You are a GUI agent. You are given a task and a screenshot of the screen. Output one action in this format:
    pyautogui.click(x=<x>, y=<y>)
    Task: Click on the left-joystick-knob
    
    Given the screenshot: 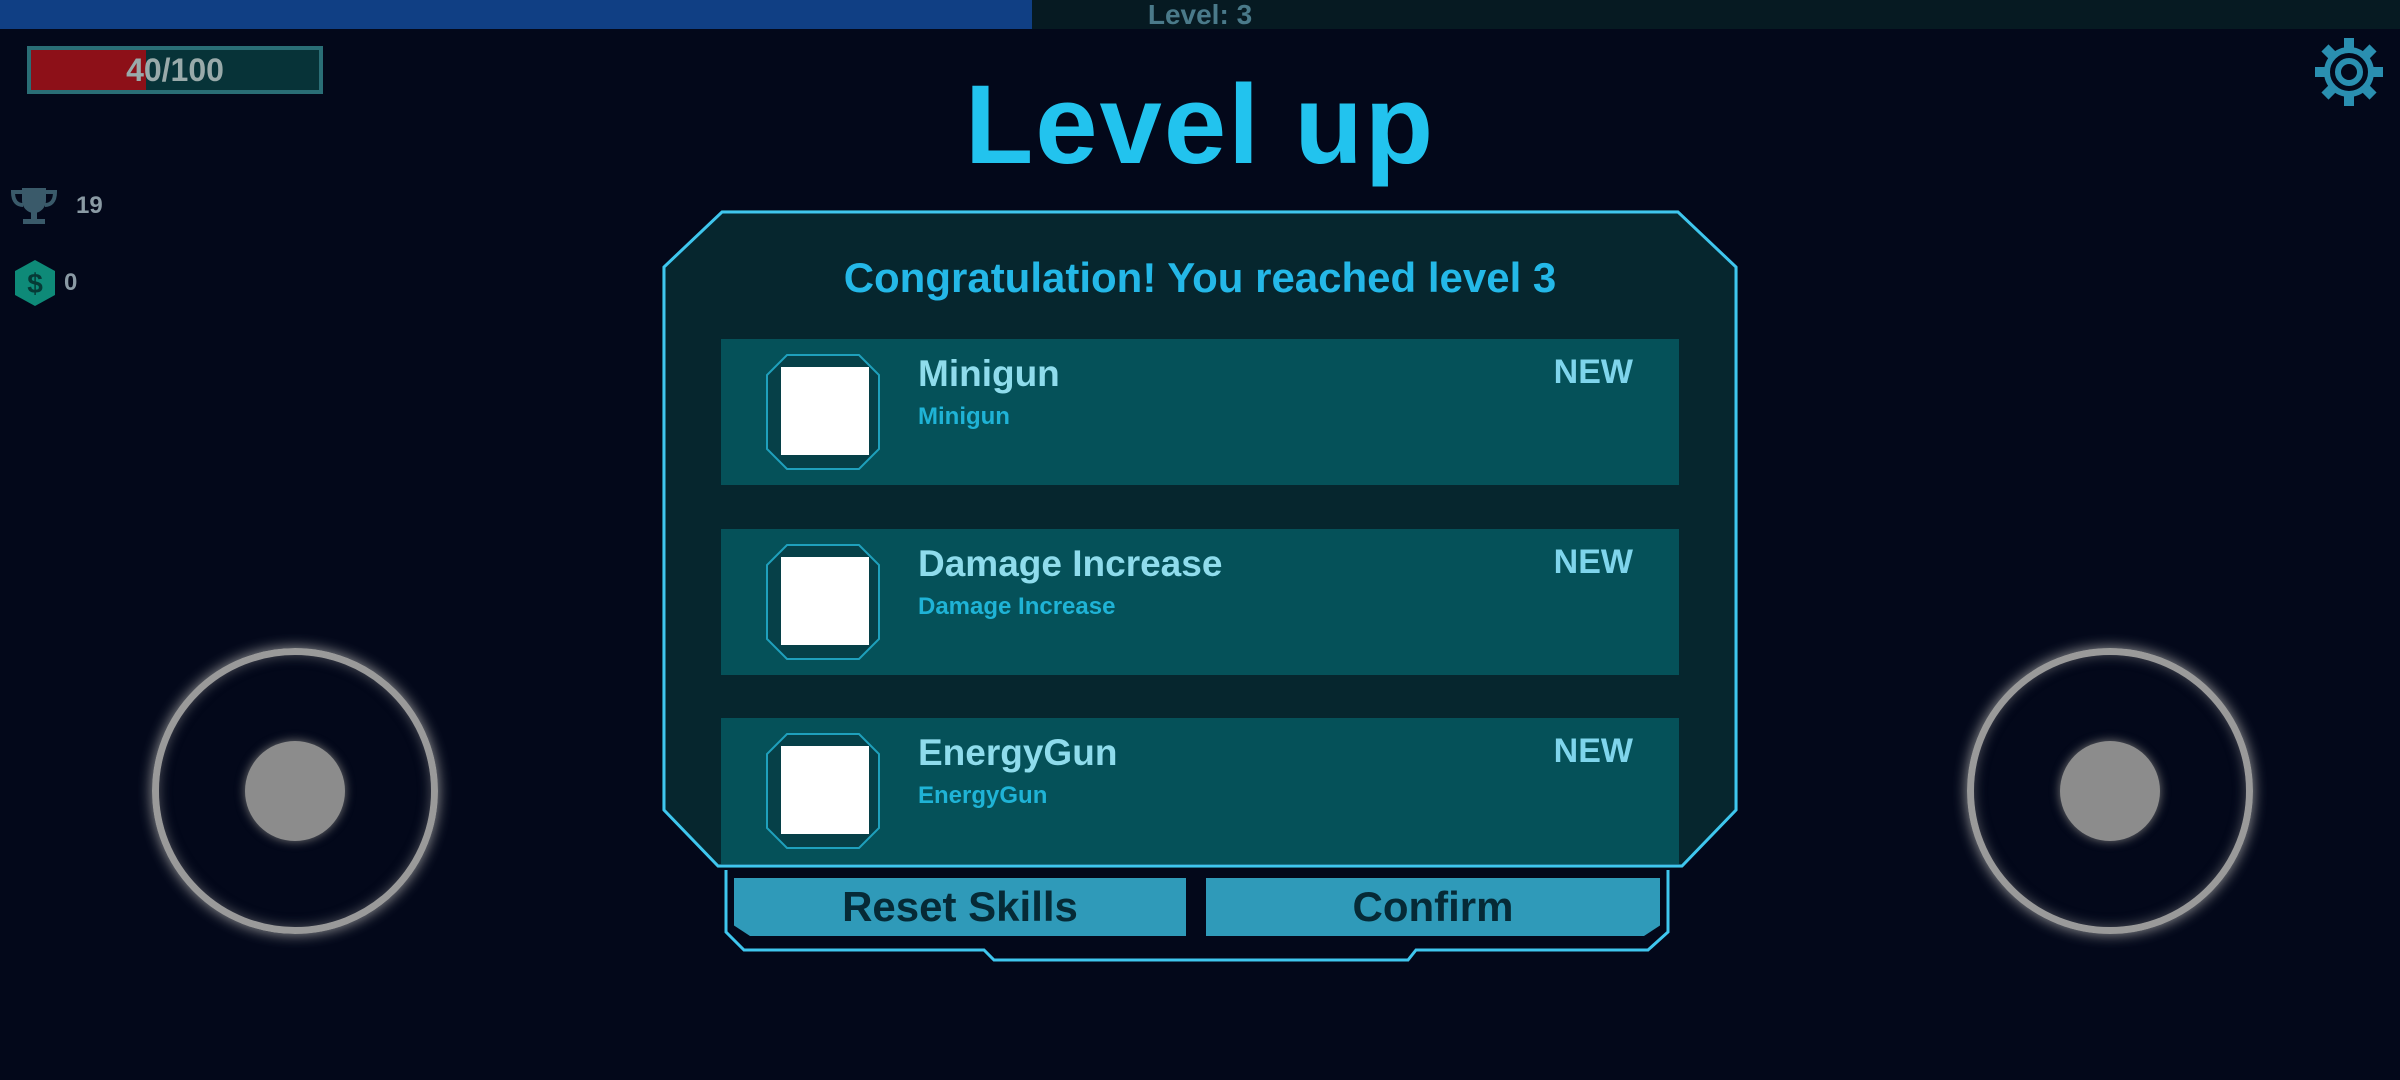 What is the action you would take?
    pyautogui.click(x=295, y=791)
    